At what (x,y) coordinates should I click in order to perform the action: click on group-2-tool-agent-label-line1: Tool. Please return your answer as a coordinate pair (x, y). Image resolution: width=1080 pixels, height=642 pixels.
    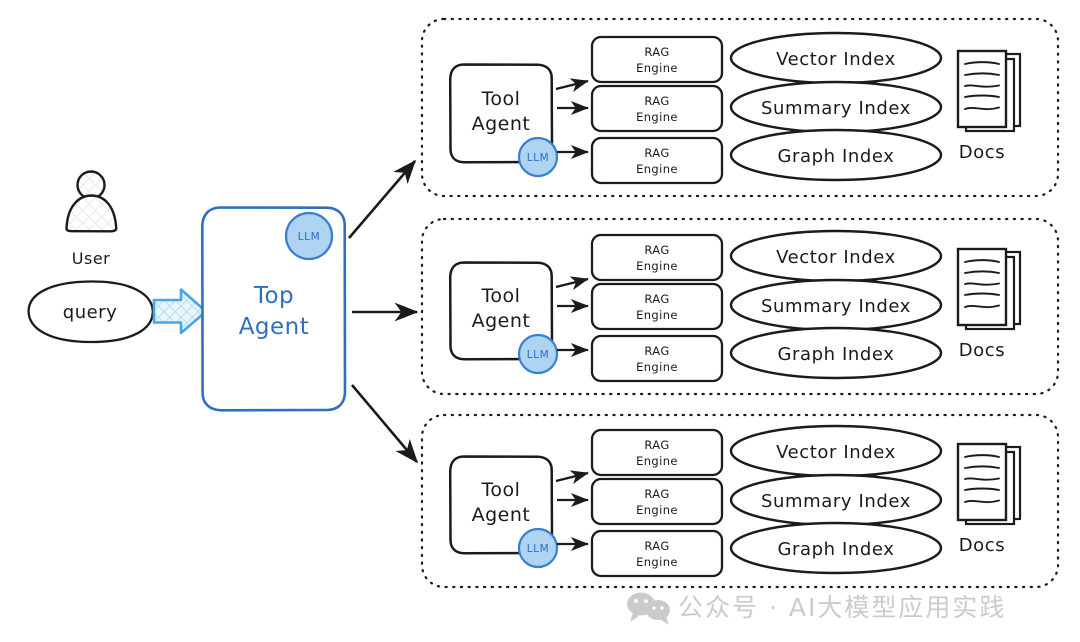
    Looking at the image, I should click on (501, 296).